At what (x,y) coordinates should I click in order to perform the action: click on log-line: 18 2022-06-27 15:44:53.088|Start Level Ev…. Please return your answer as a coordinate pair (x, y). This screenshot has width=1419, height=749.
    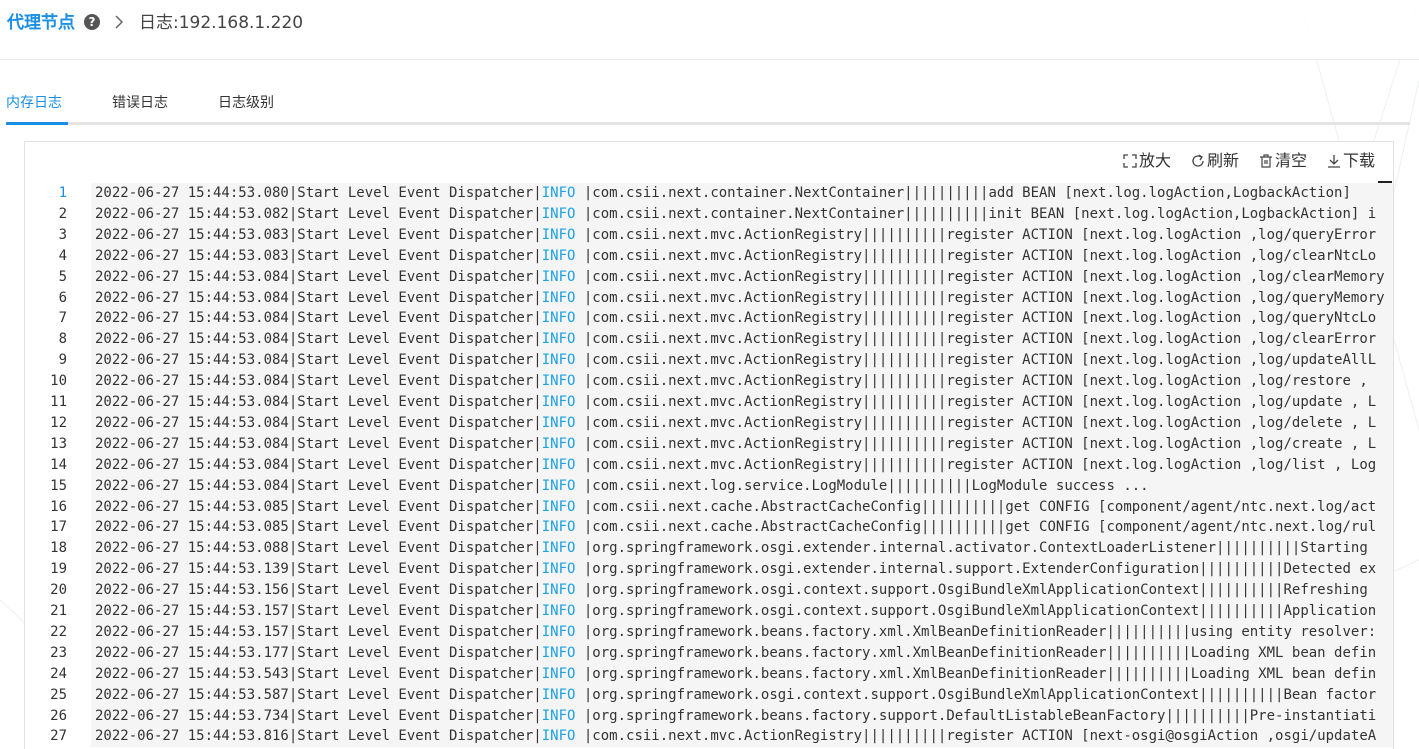
    Looking at the image, I should click on (709, 549).